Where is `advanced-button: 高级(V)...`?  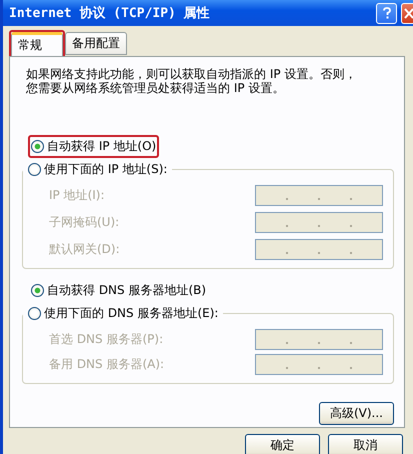 advanced-button: 高级(V)... is located at coordinates (356, 413).